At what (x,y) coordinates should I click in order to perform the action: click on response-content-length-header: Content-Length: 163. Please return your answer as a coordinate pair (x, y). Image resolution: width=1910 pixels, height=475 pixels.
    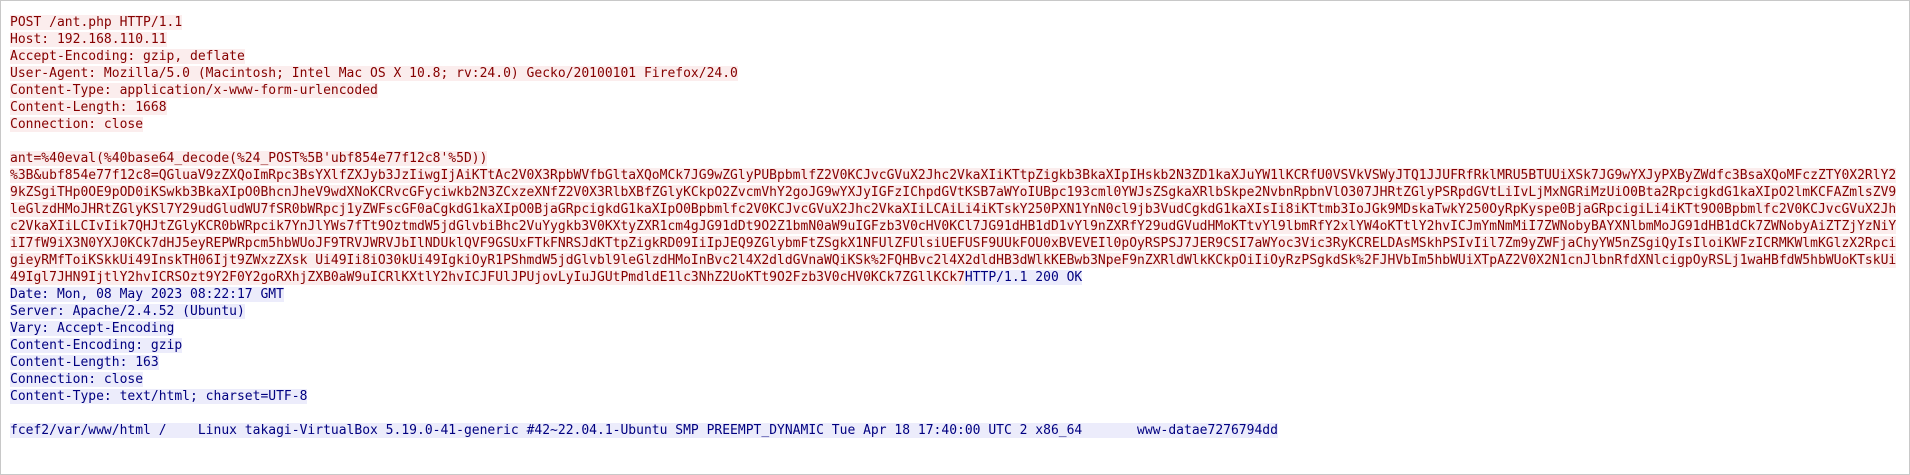
    Looking at the image, I should click on (84, 362).